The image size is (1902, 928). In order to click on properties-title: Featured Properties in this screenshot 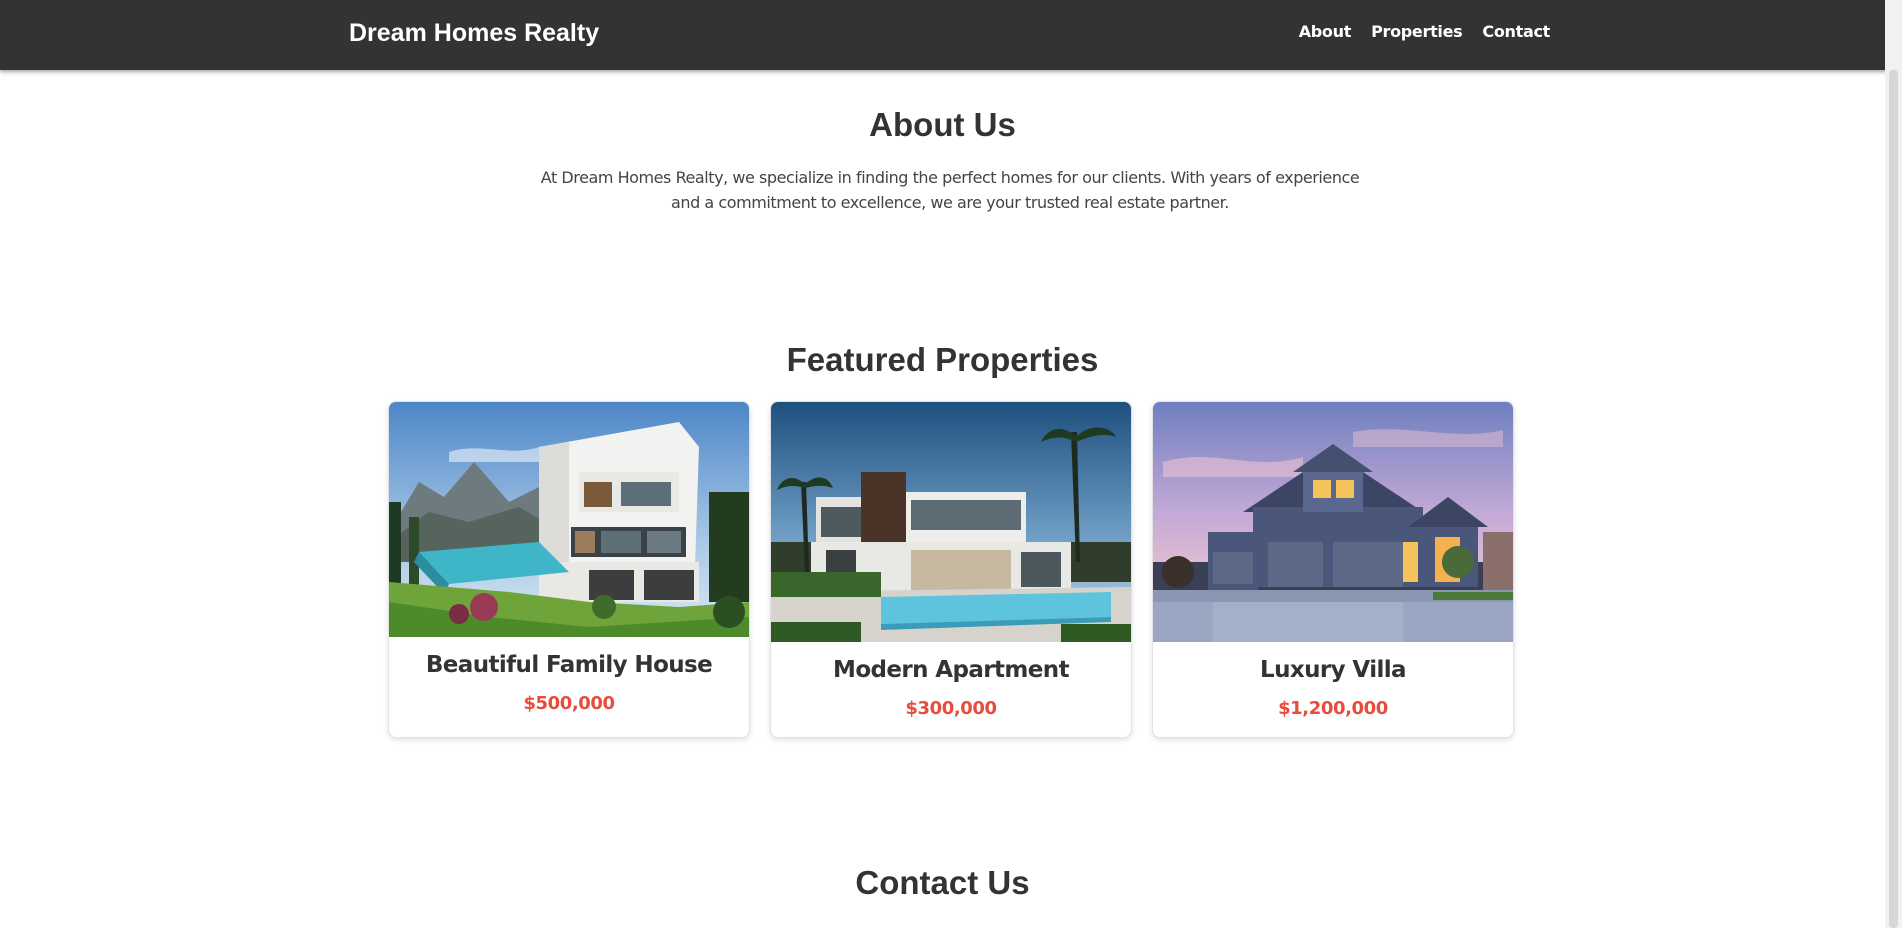, I will do `click(942, 359)`.